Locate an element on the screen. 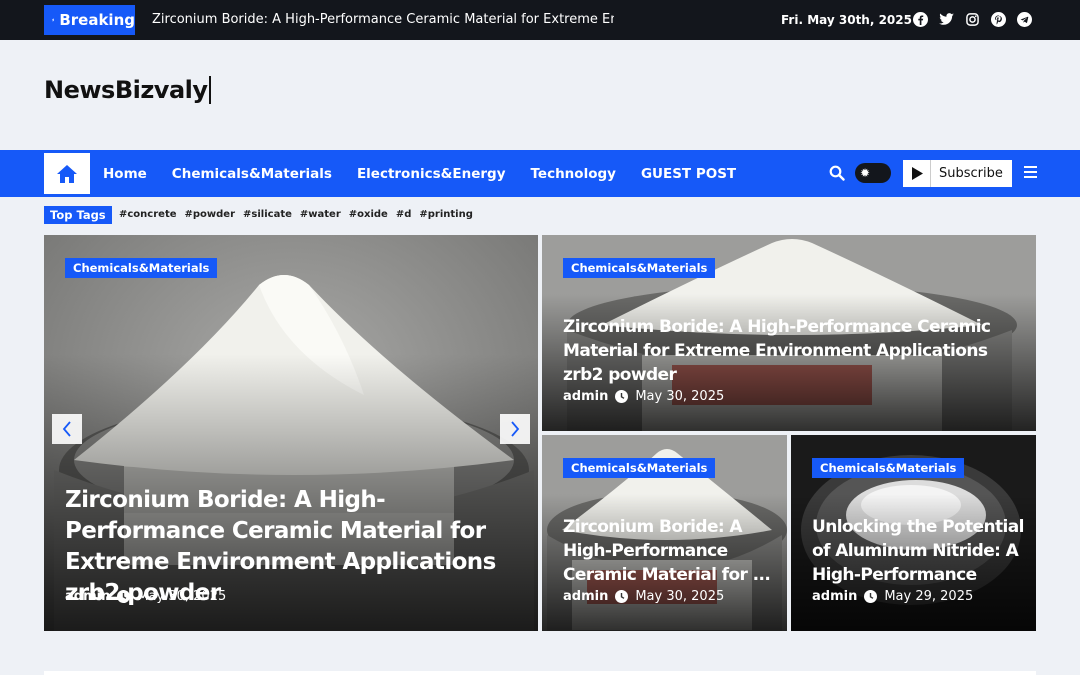 Image resolution: width=1080 pixels, height=675 pixels. social-links is located at coordinates (972, 19).